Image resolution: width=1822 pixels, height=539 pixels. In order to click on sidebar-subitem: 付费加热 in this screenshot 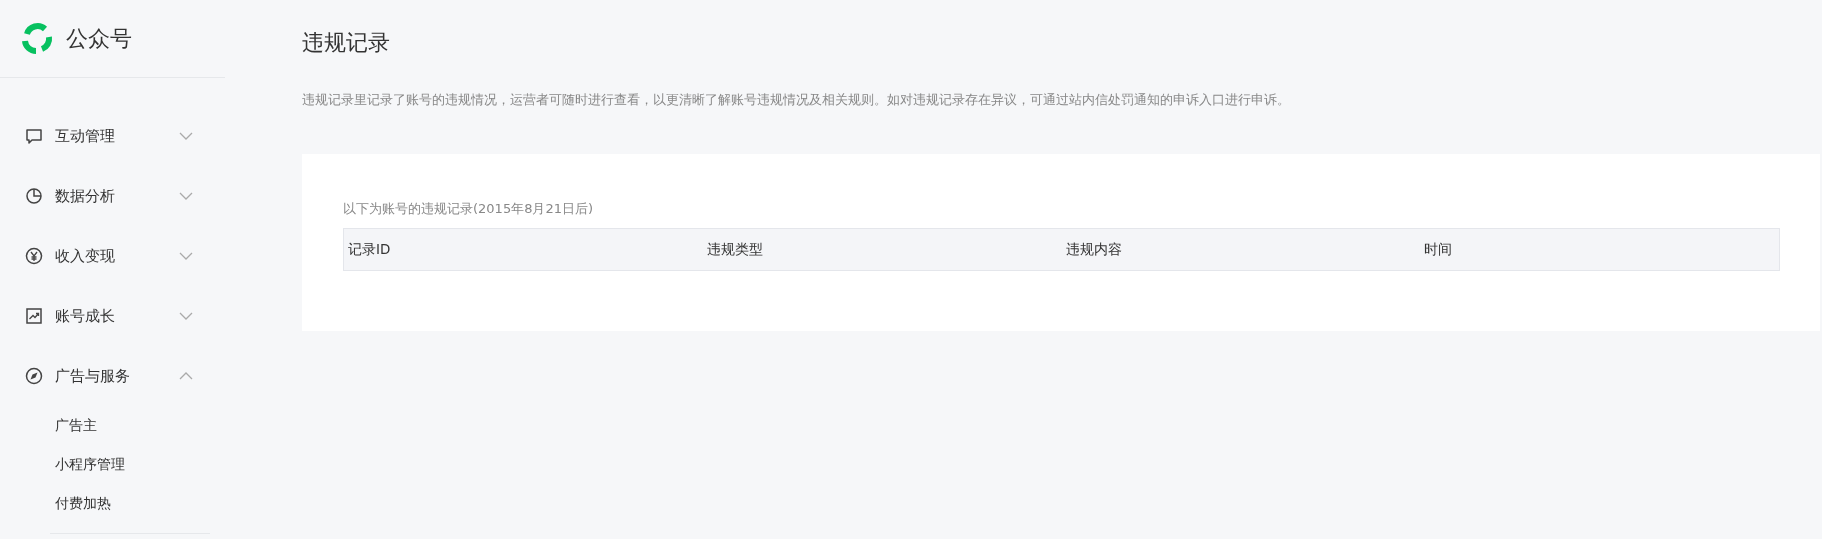, I will do `click(130, 503)`.